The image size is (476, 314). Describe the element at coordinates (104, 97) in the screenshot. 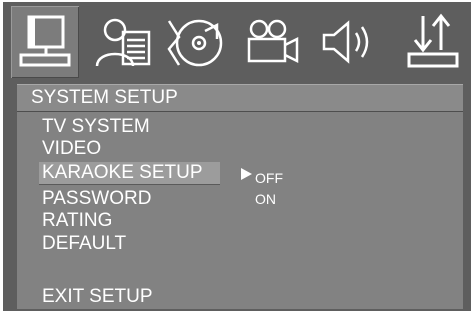

I see `page-title: SYSTEM SETUP` at that location.